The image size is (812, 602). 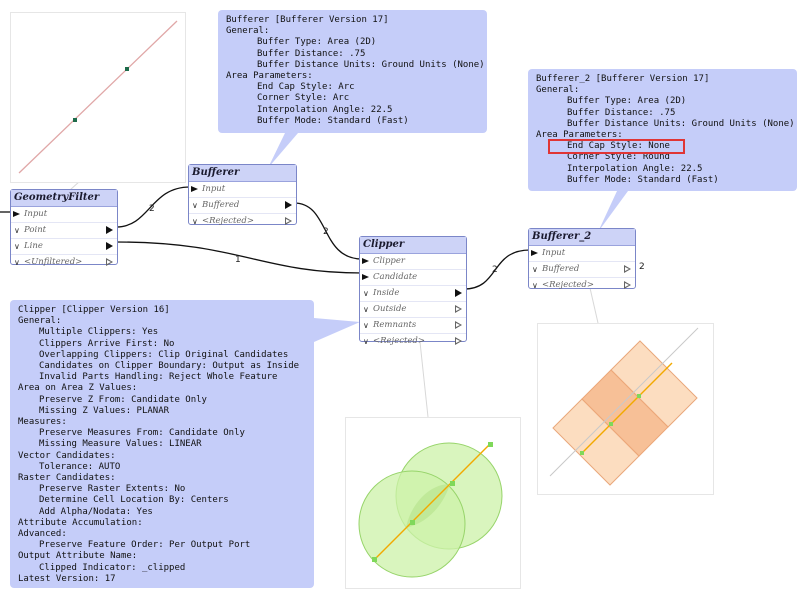 I want to click on clipper-remnants-port: ∨ Remnants, so click(x=413, y=326).